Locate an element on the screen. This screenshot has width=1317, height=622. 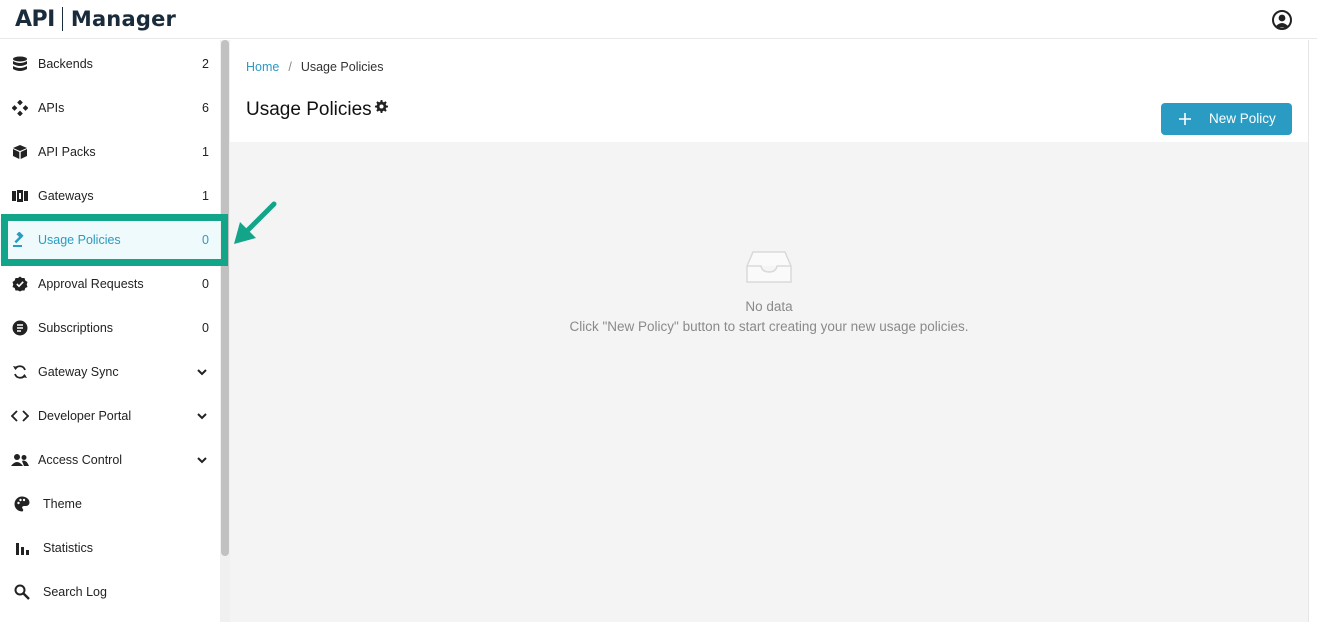
bar-chart-icon is located at coordinates (22, 548).